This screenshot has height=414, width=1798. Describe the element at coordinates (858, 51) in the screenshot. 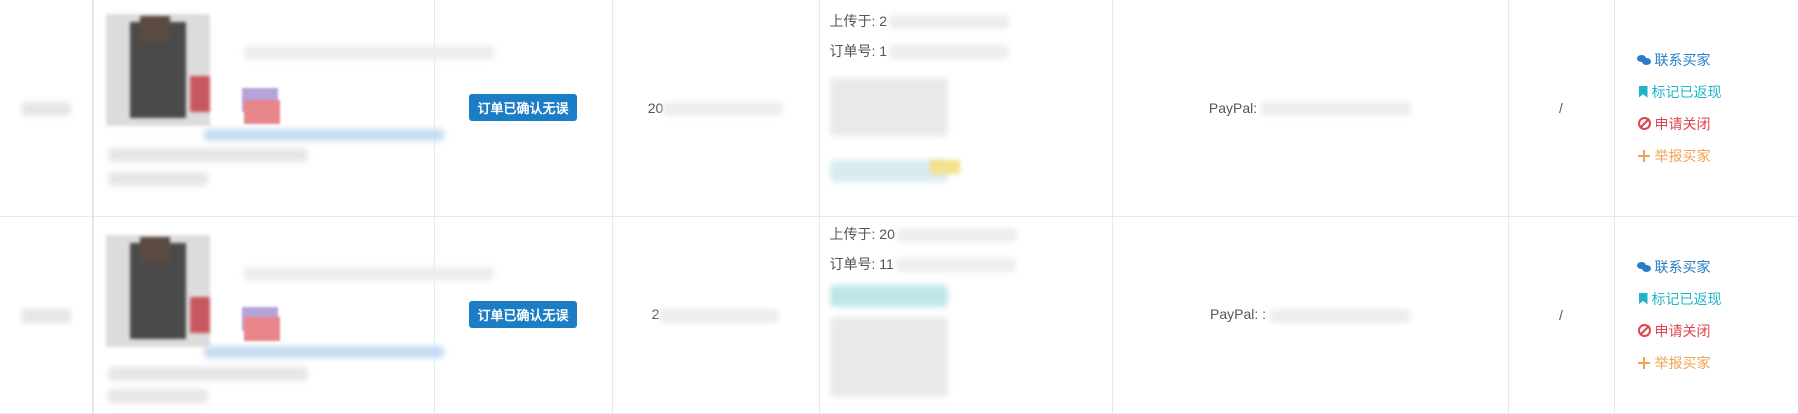

I see `order-number-label: 订单号: 1` at that location.